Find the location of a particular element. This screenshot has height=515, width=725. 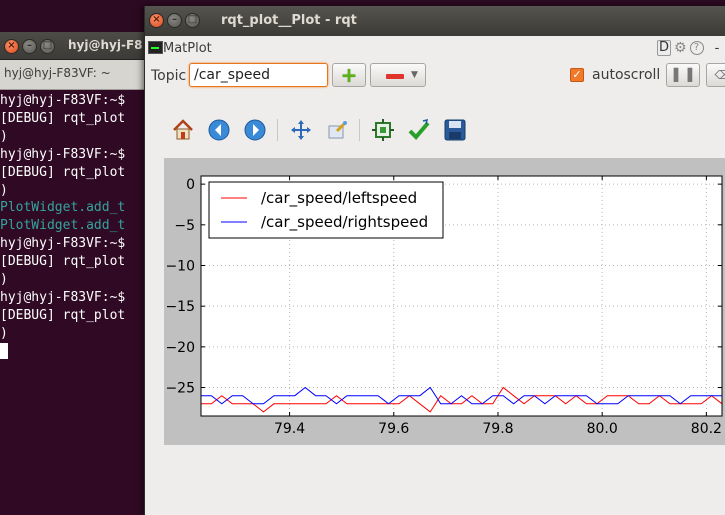

gear-icon: ⚙ is located at coordinates (680, 48).